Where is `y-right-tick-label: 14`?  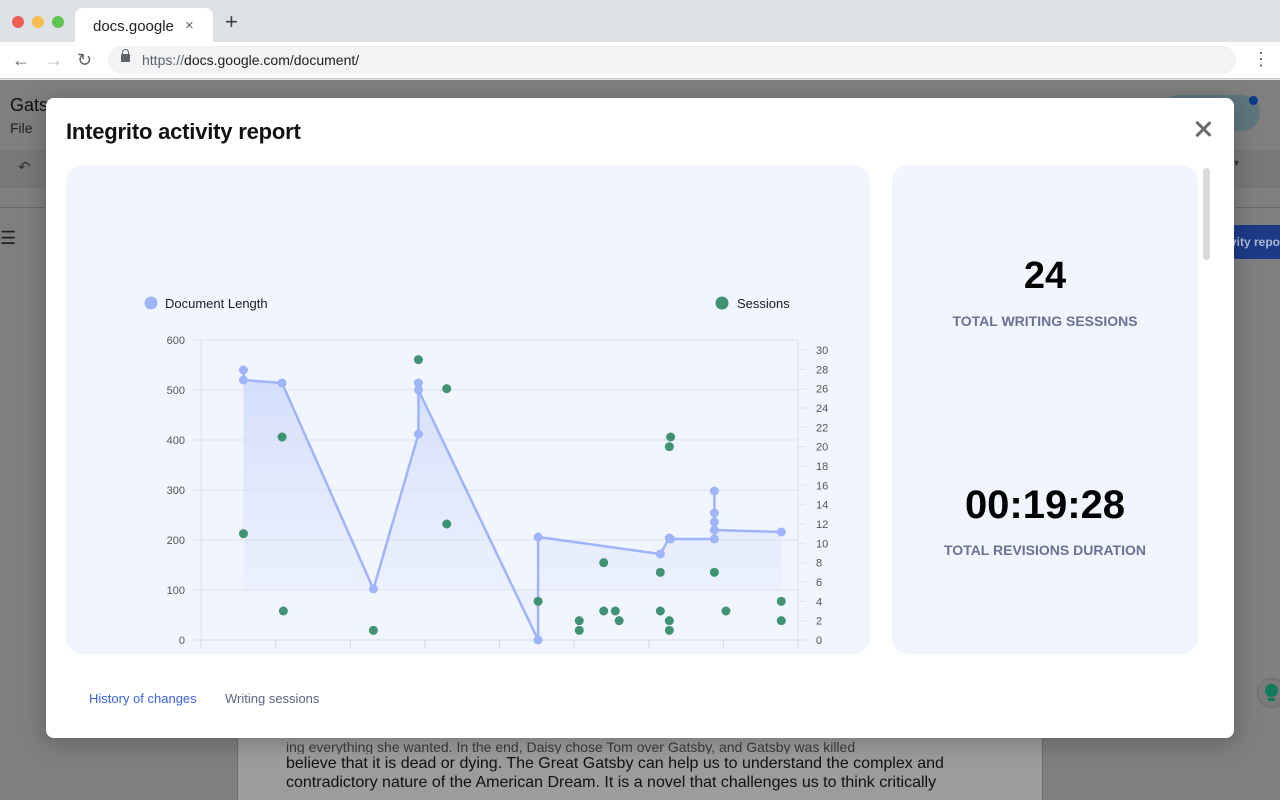
y-right-tick-label: 14 is located at coordinates (822, 506).